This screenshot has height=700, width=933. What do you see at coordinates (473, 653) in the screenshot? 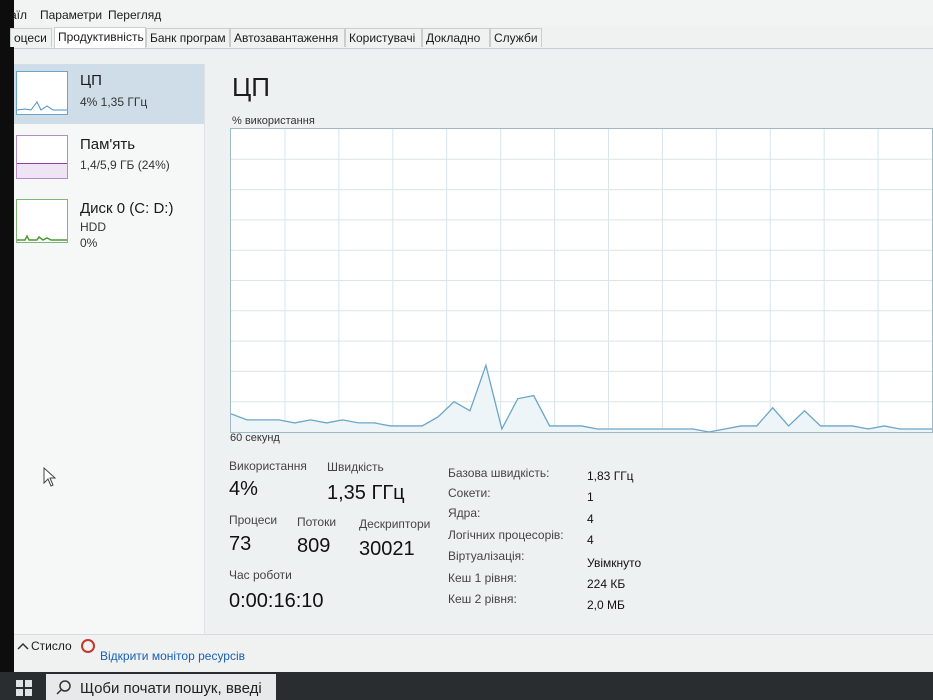
I see `footer-bar: Стисло Відкрити монітор ресурсів` at bounding box center [473, 653].